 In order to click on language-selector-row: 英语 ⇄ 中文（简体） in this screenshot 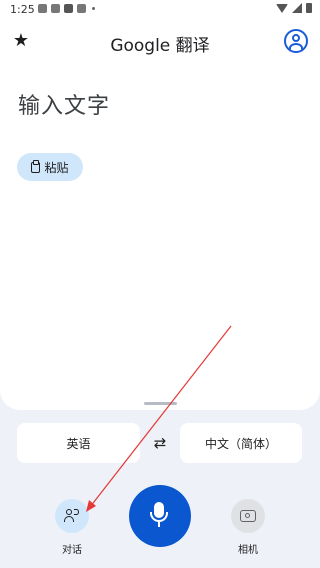, I will do `click(160, 443)`.